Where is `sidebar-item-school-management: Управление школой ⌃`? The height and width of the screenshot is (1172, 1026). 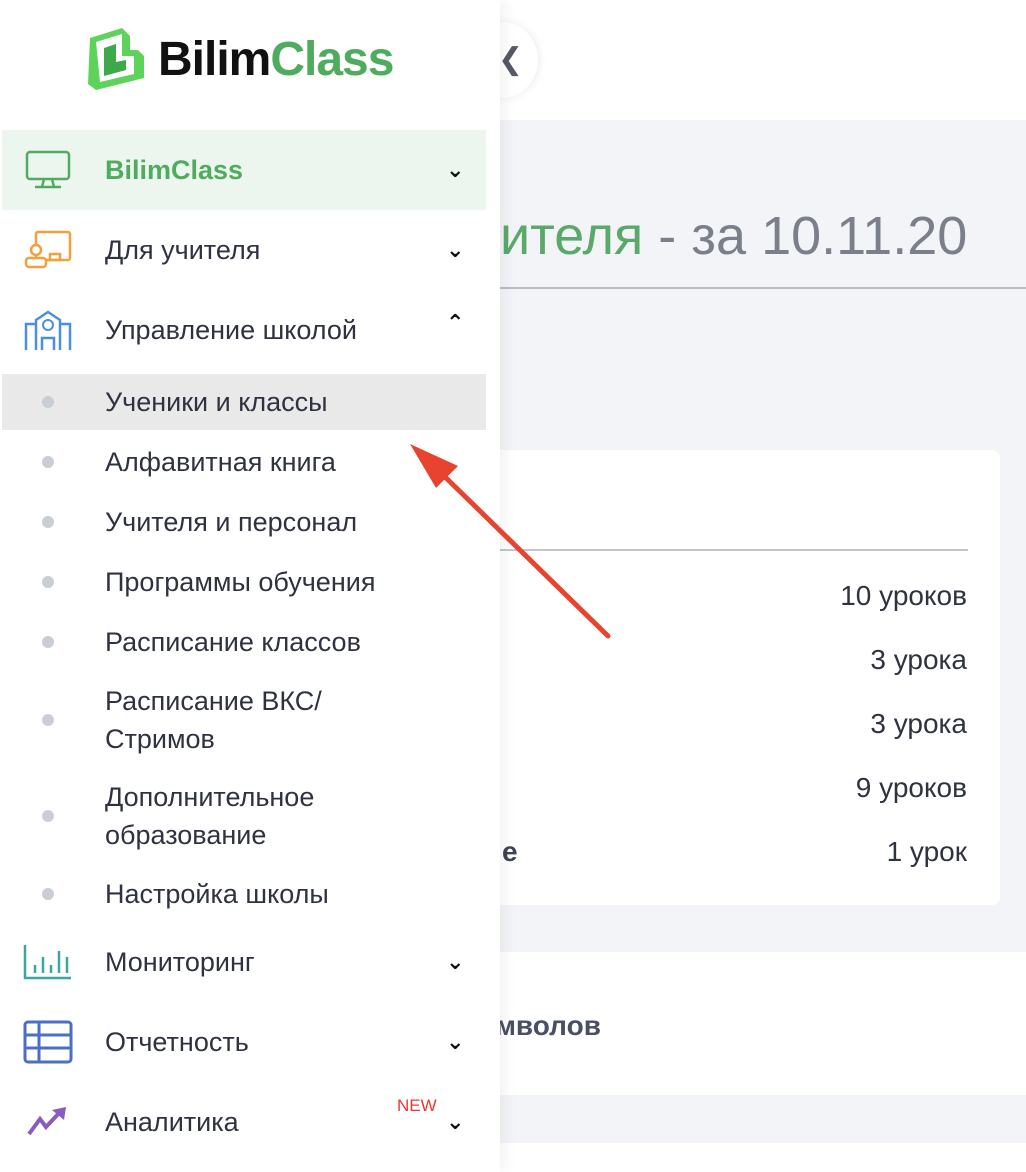
sidebar-item-school-management: Управление школой ⌃ is located at coordinates (244, 330).